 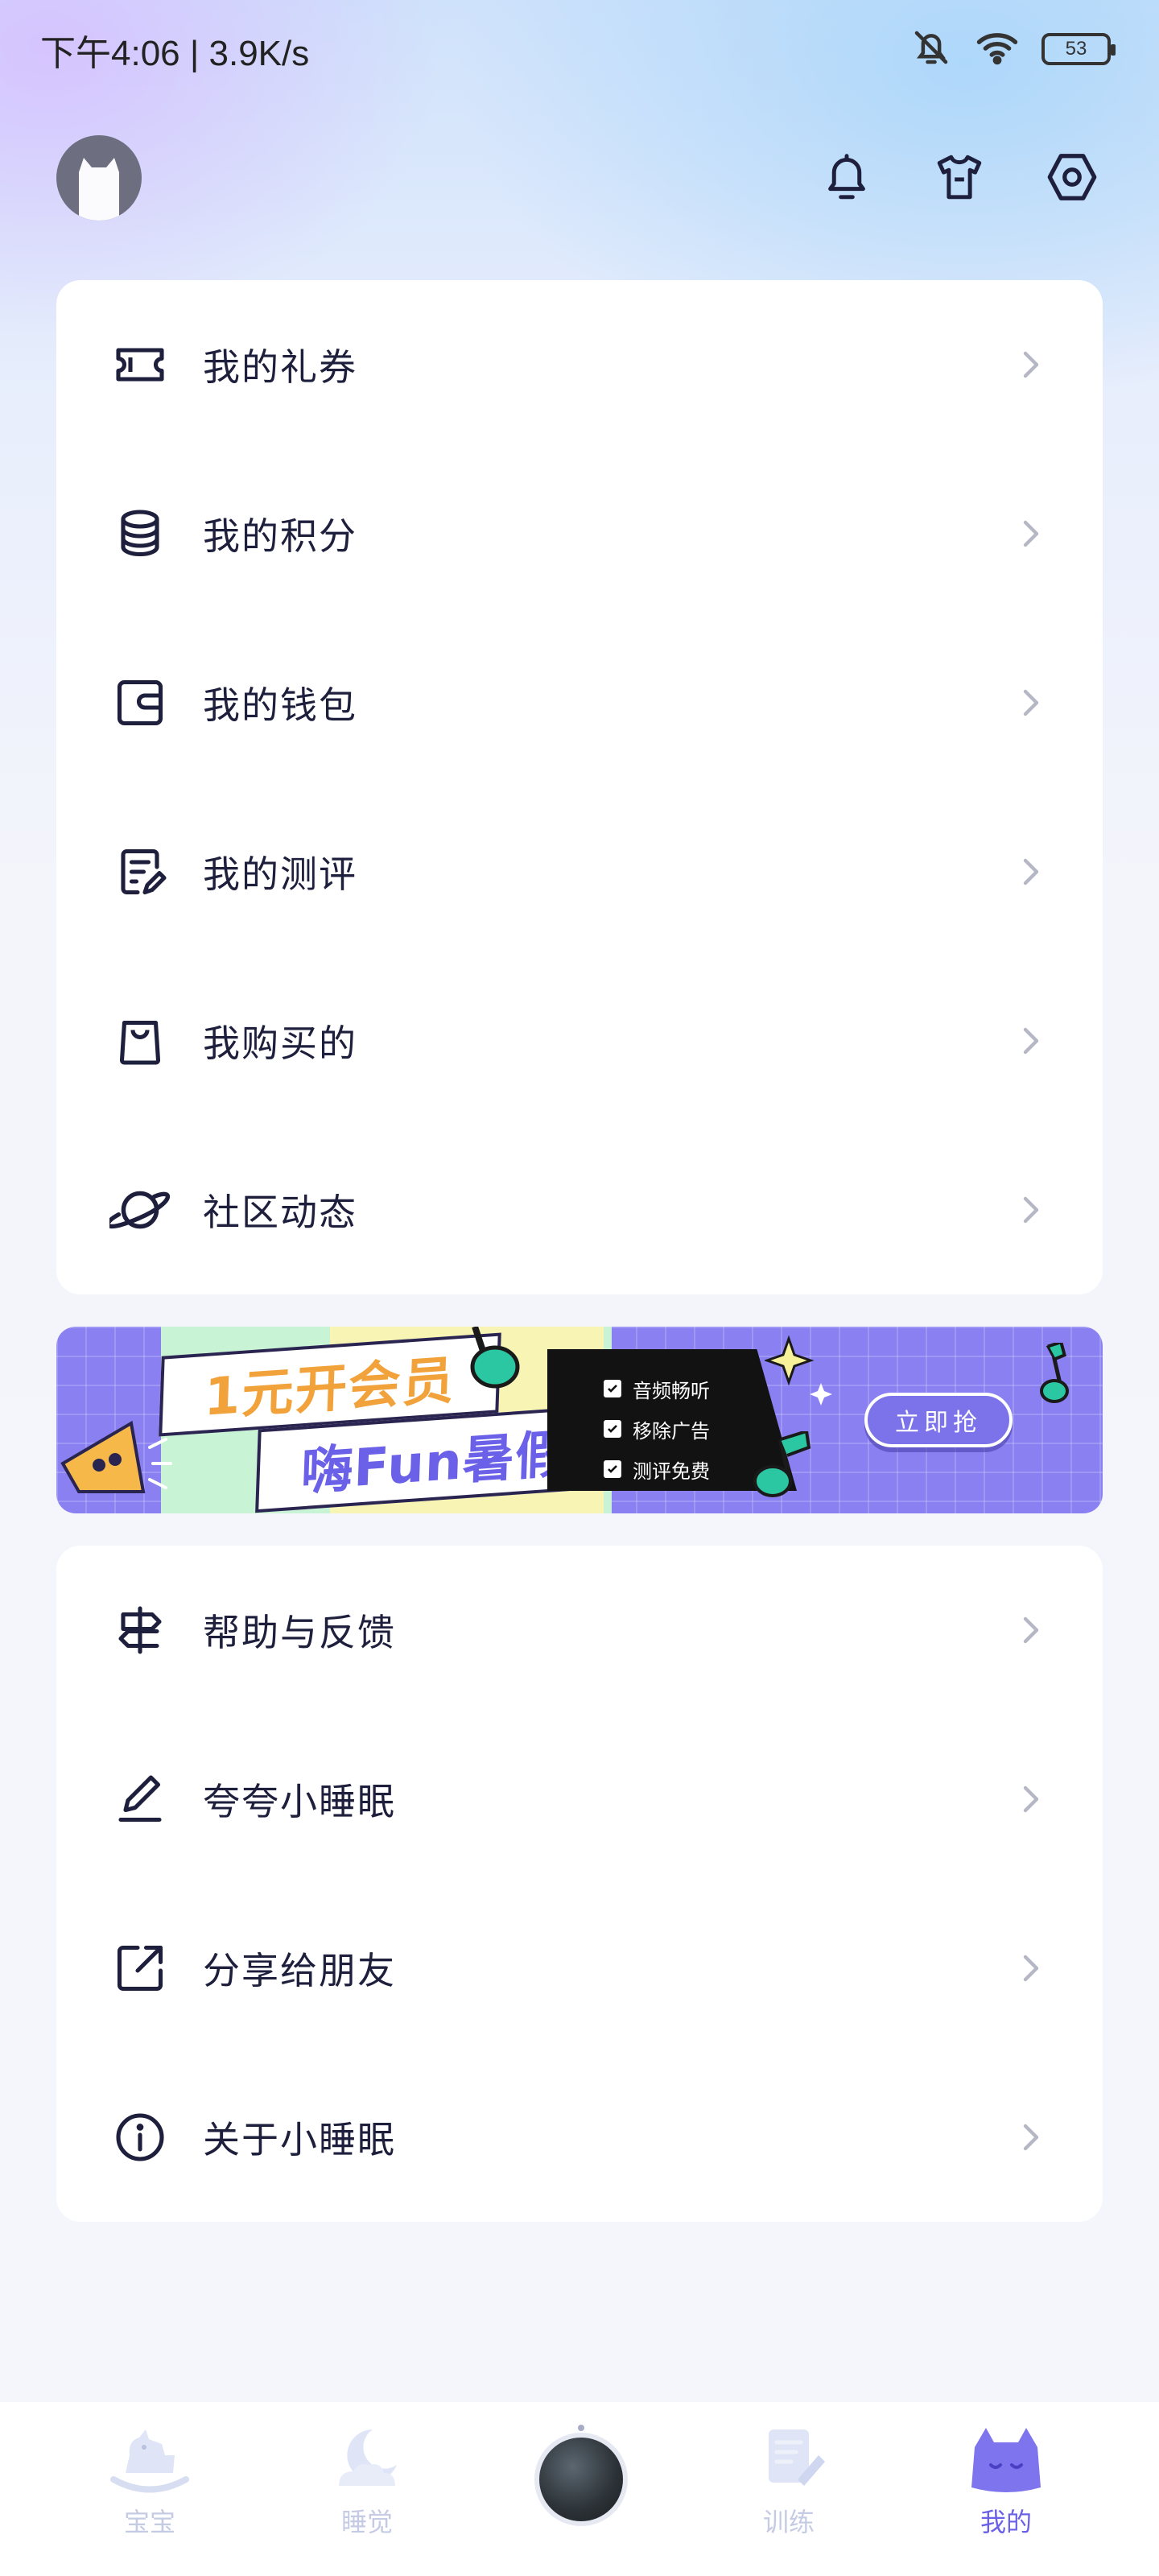 I want to click on moon-cloud-icon, so click(x=368, y=2457).